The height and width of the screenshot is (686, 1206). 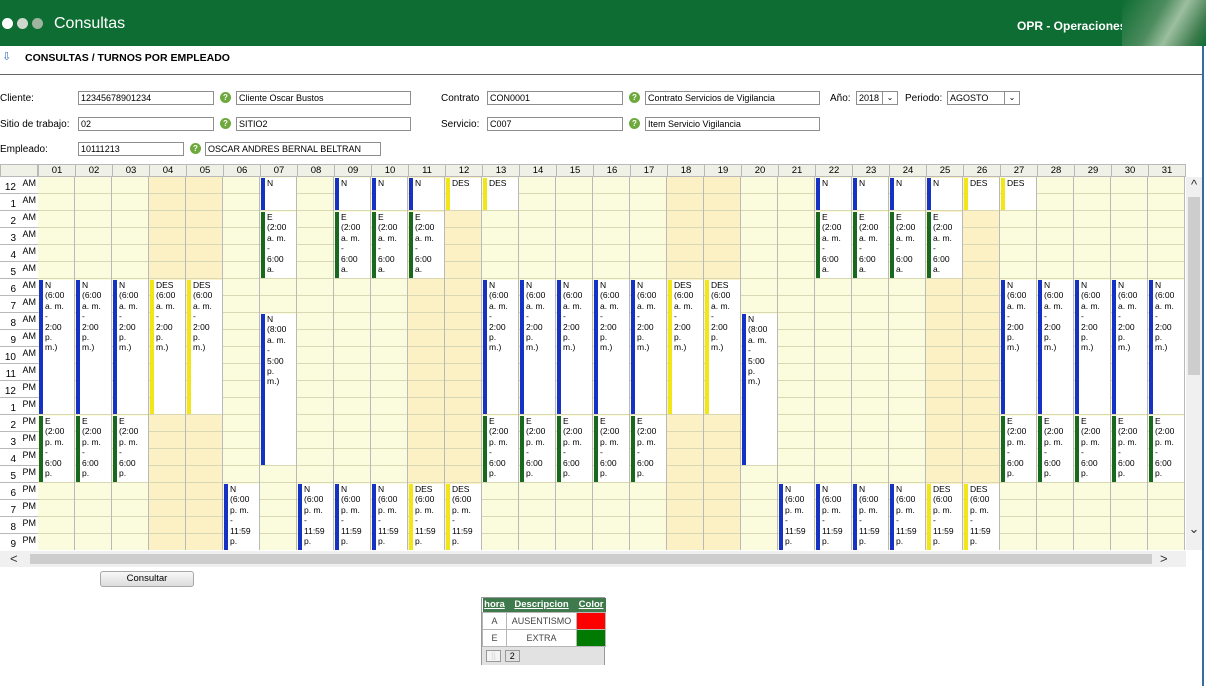 What do you see at coordinates (732, 124) in the screenshot?
I see `servicio-name-field: Item Servicio Vigilancia` at bounding box center [732, 124].